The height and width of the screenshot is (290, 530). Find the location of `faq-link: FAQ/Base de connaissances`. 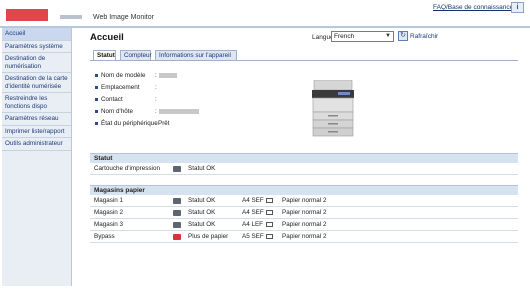

faq-link: FAQ/Base de connaissances is located at coordinates (474, 7).